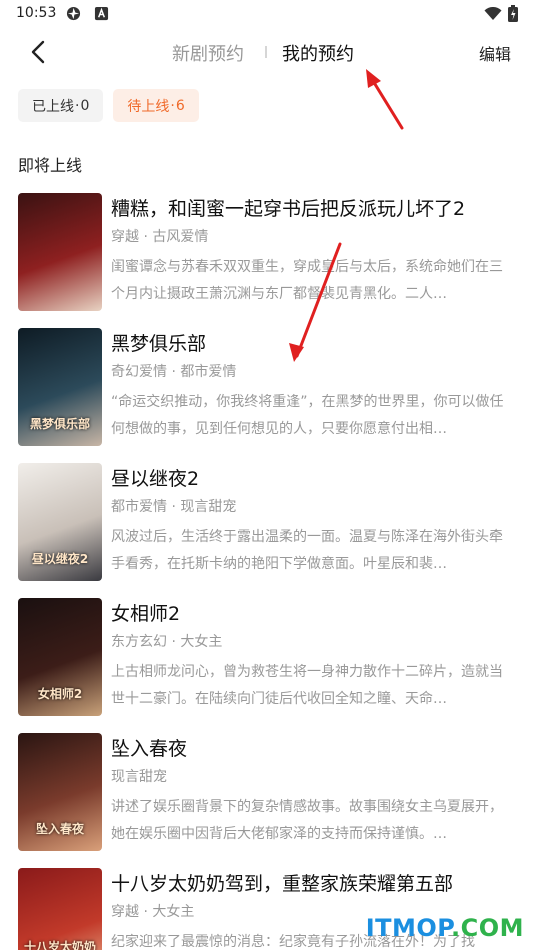 The image size is (534, 950). What do you see at coordinates (174, 372) in the screenshot?
I see `drama-tags: 奇幻爱情 · 都市爱情` at bounding box center [174, 372].